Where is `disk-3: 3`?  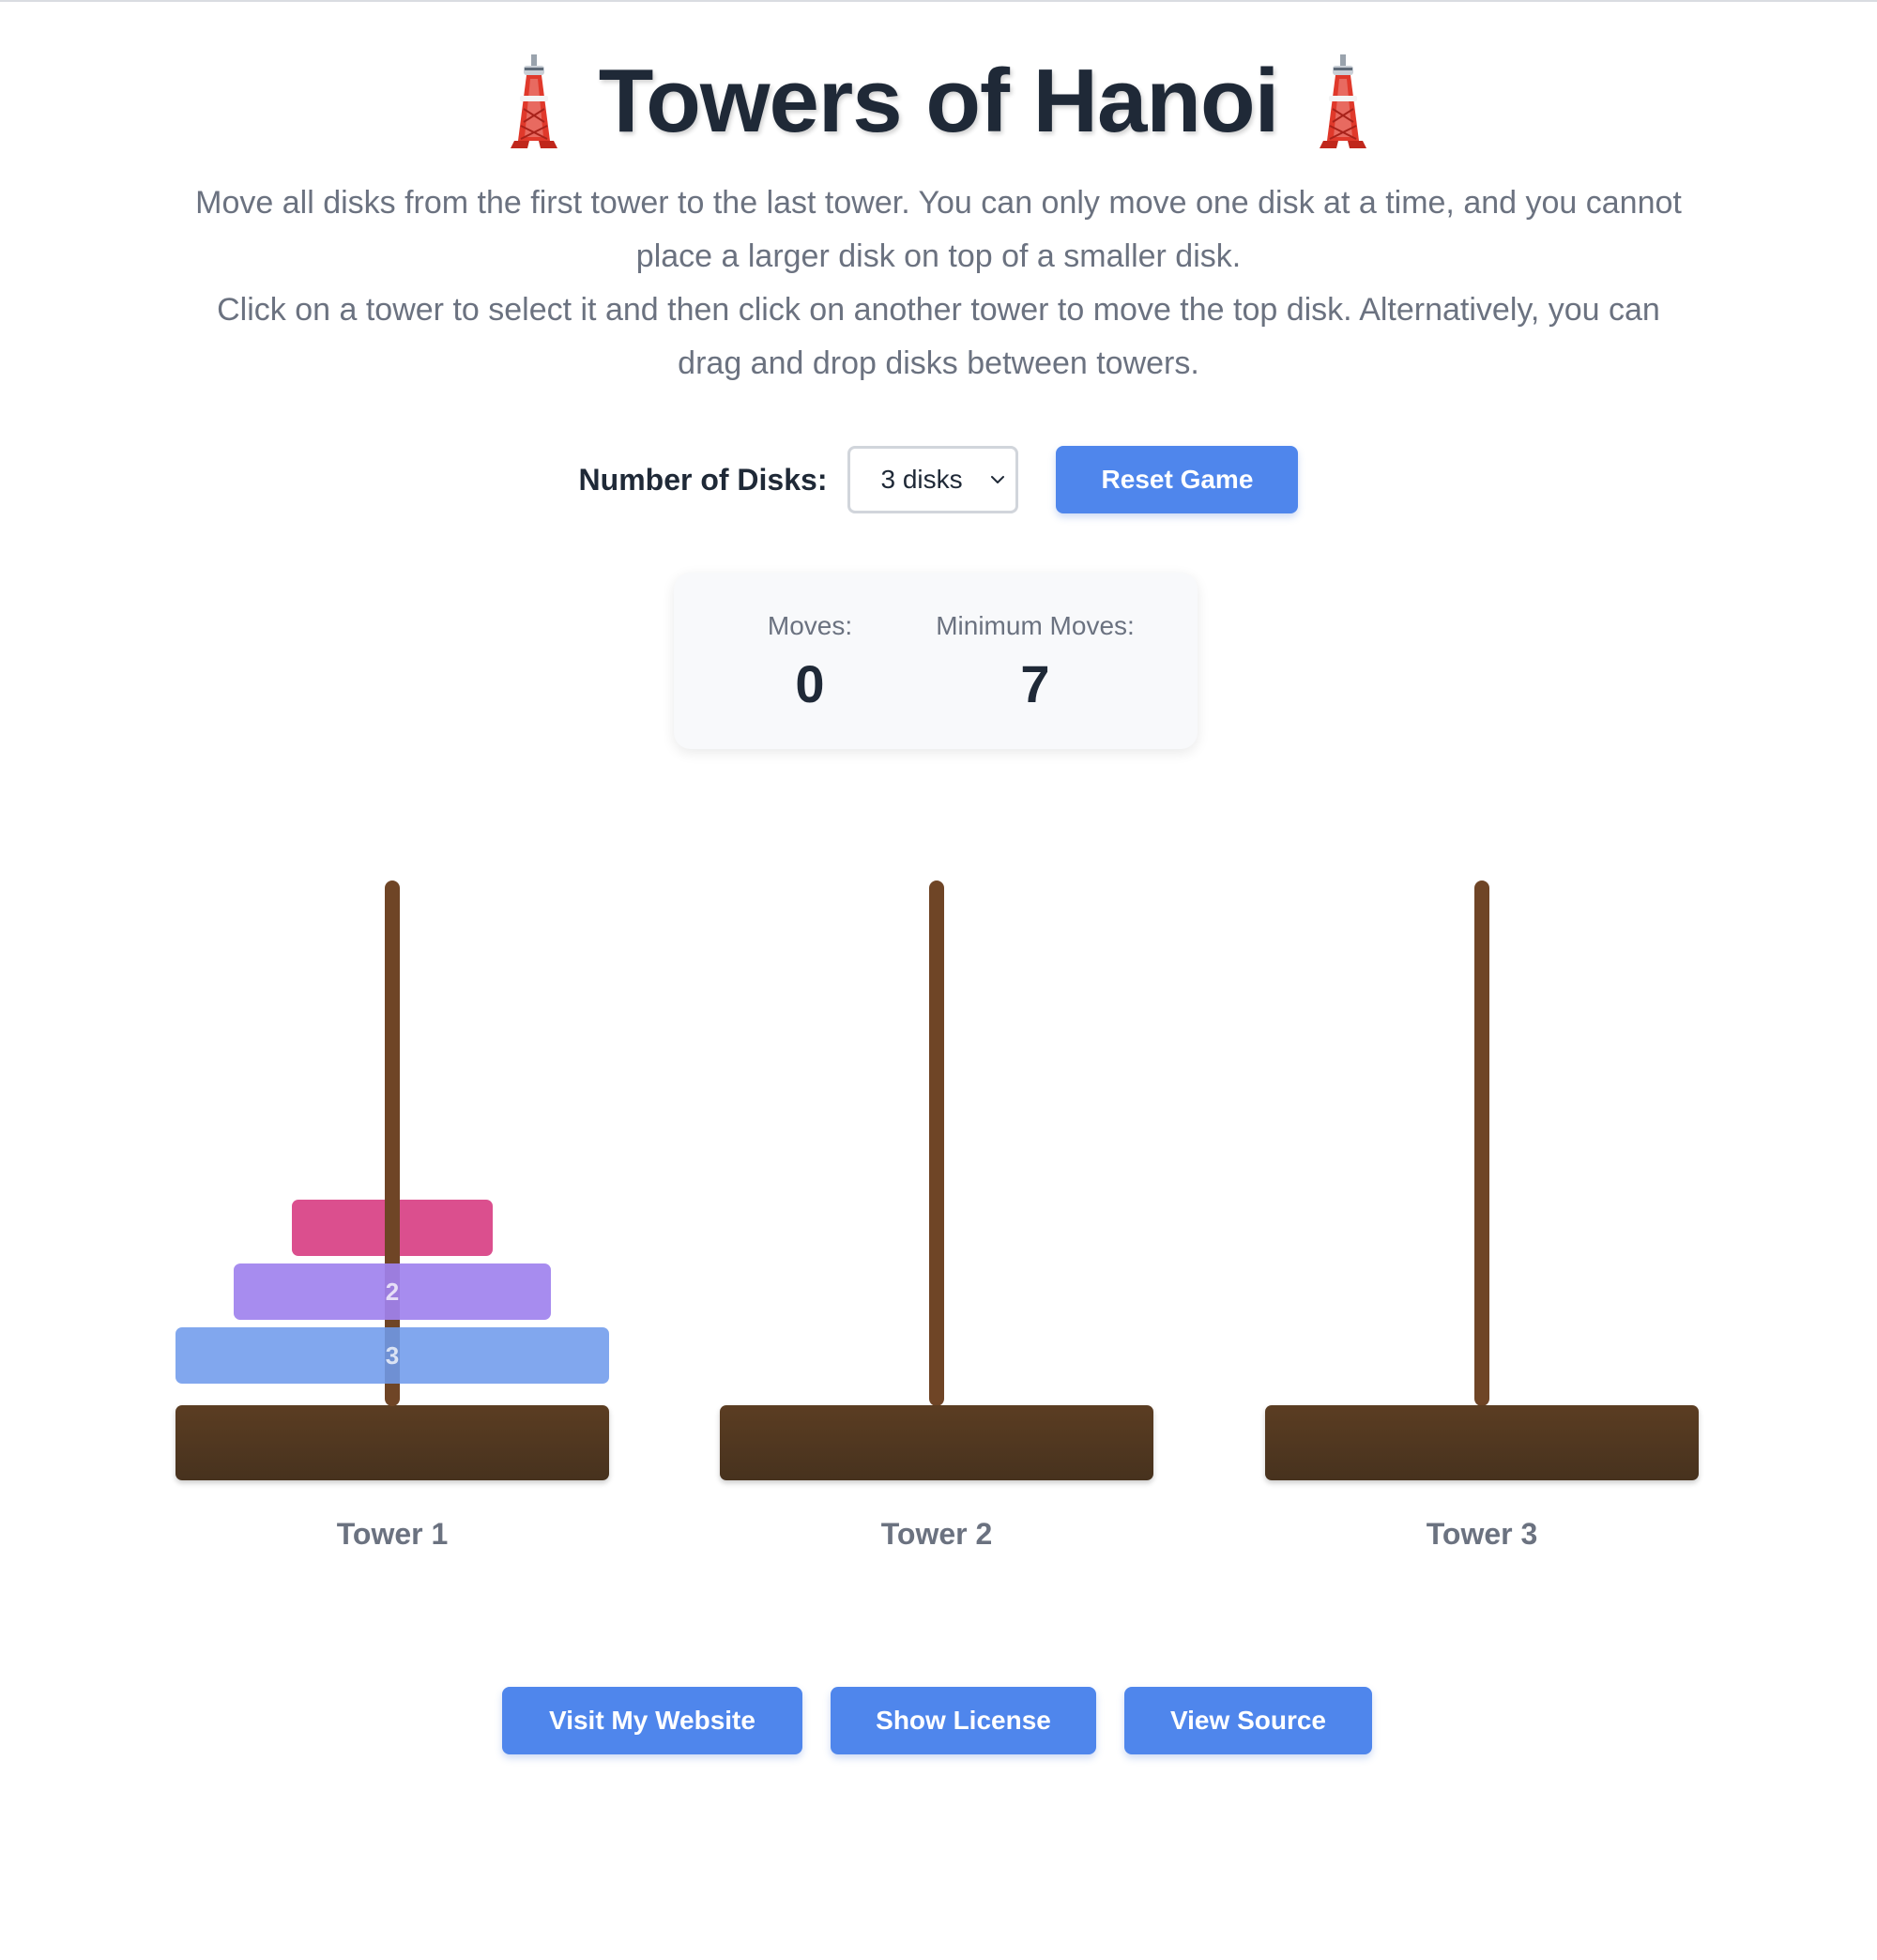
disk-3: 3 is located at coordinates (392, 1355).